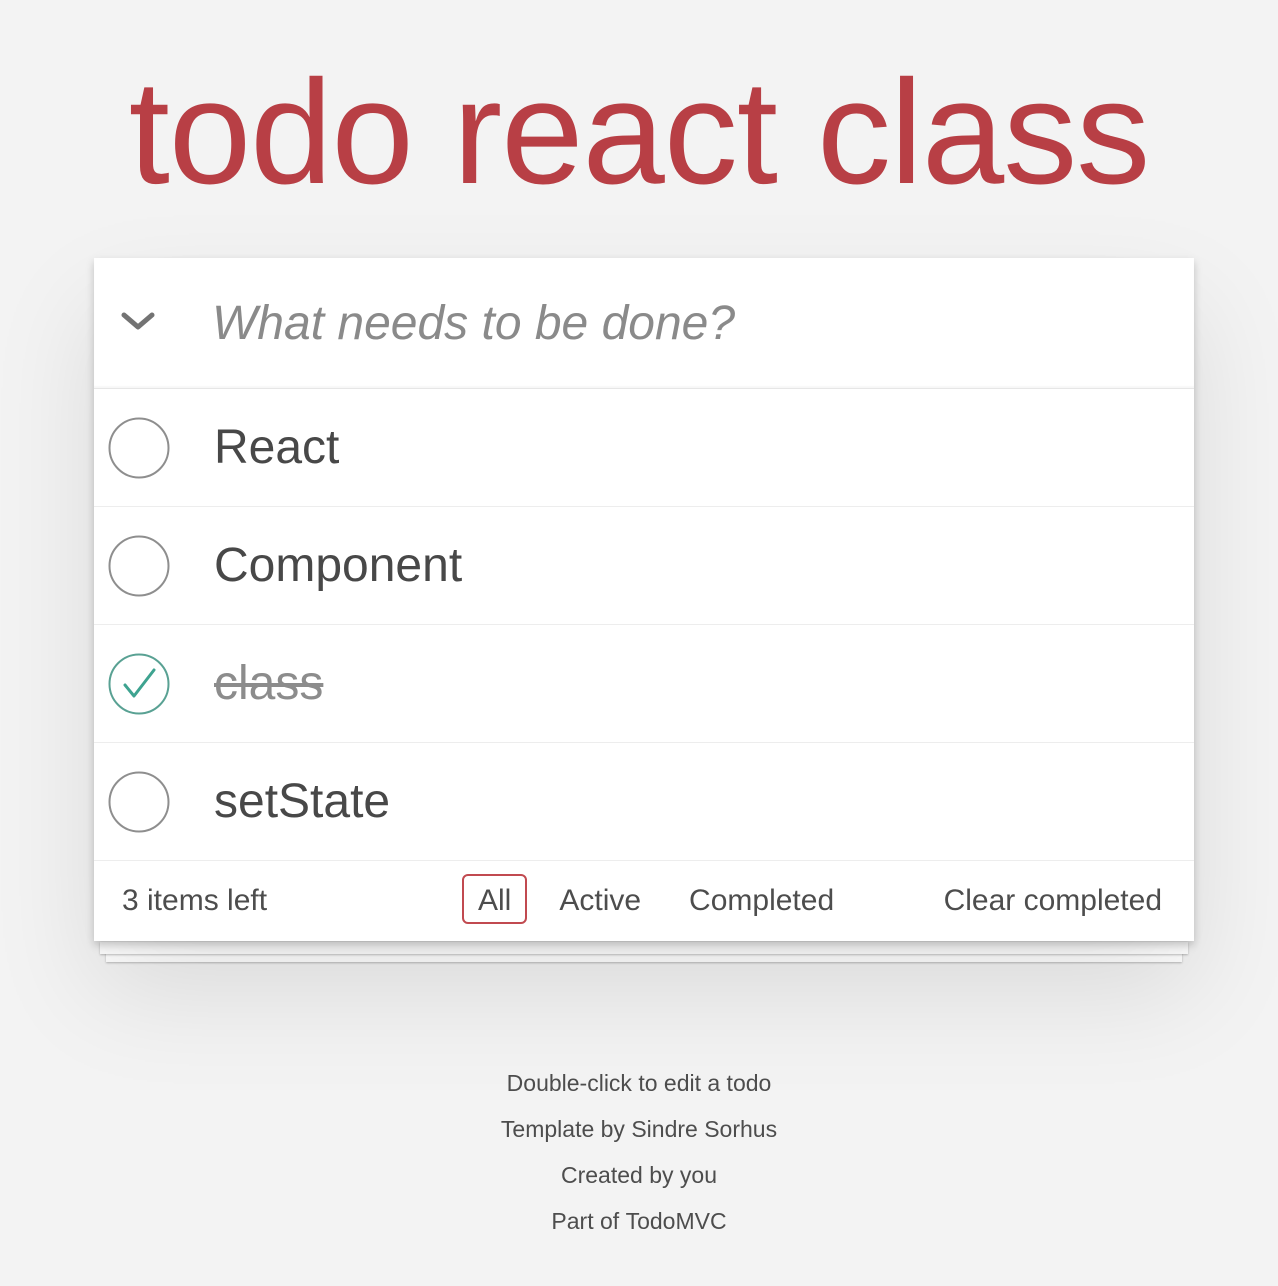  Describe the element at coordinates (1053, 901) in the screenshot. I see `clear-completed-button: Clear completed` at that location.